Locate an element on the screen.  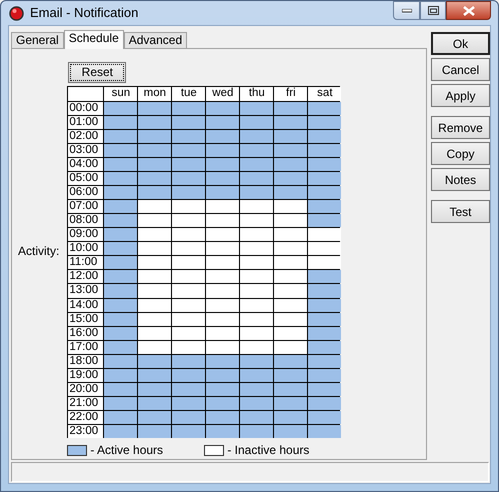
tab: Schedule is located at coordinates (94, 39).